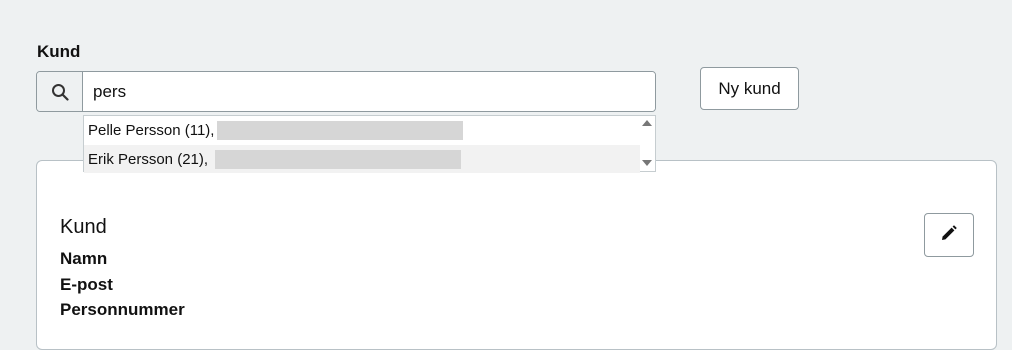 Image resolution: width=1012 pixels, height=350 pixels. I want to click on field-name-label: Namn, so click(84, 258).